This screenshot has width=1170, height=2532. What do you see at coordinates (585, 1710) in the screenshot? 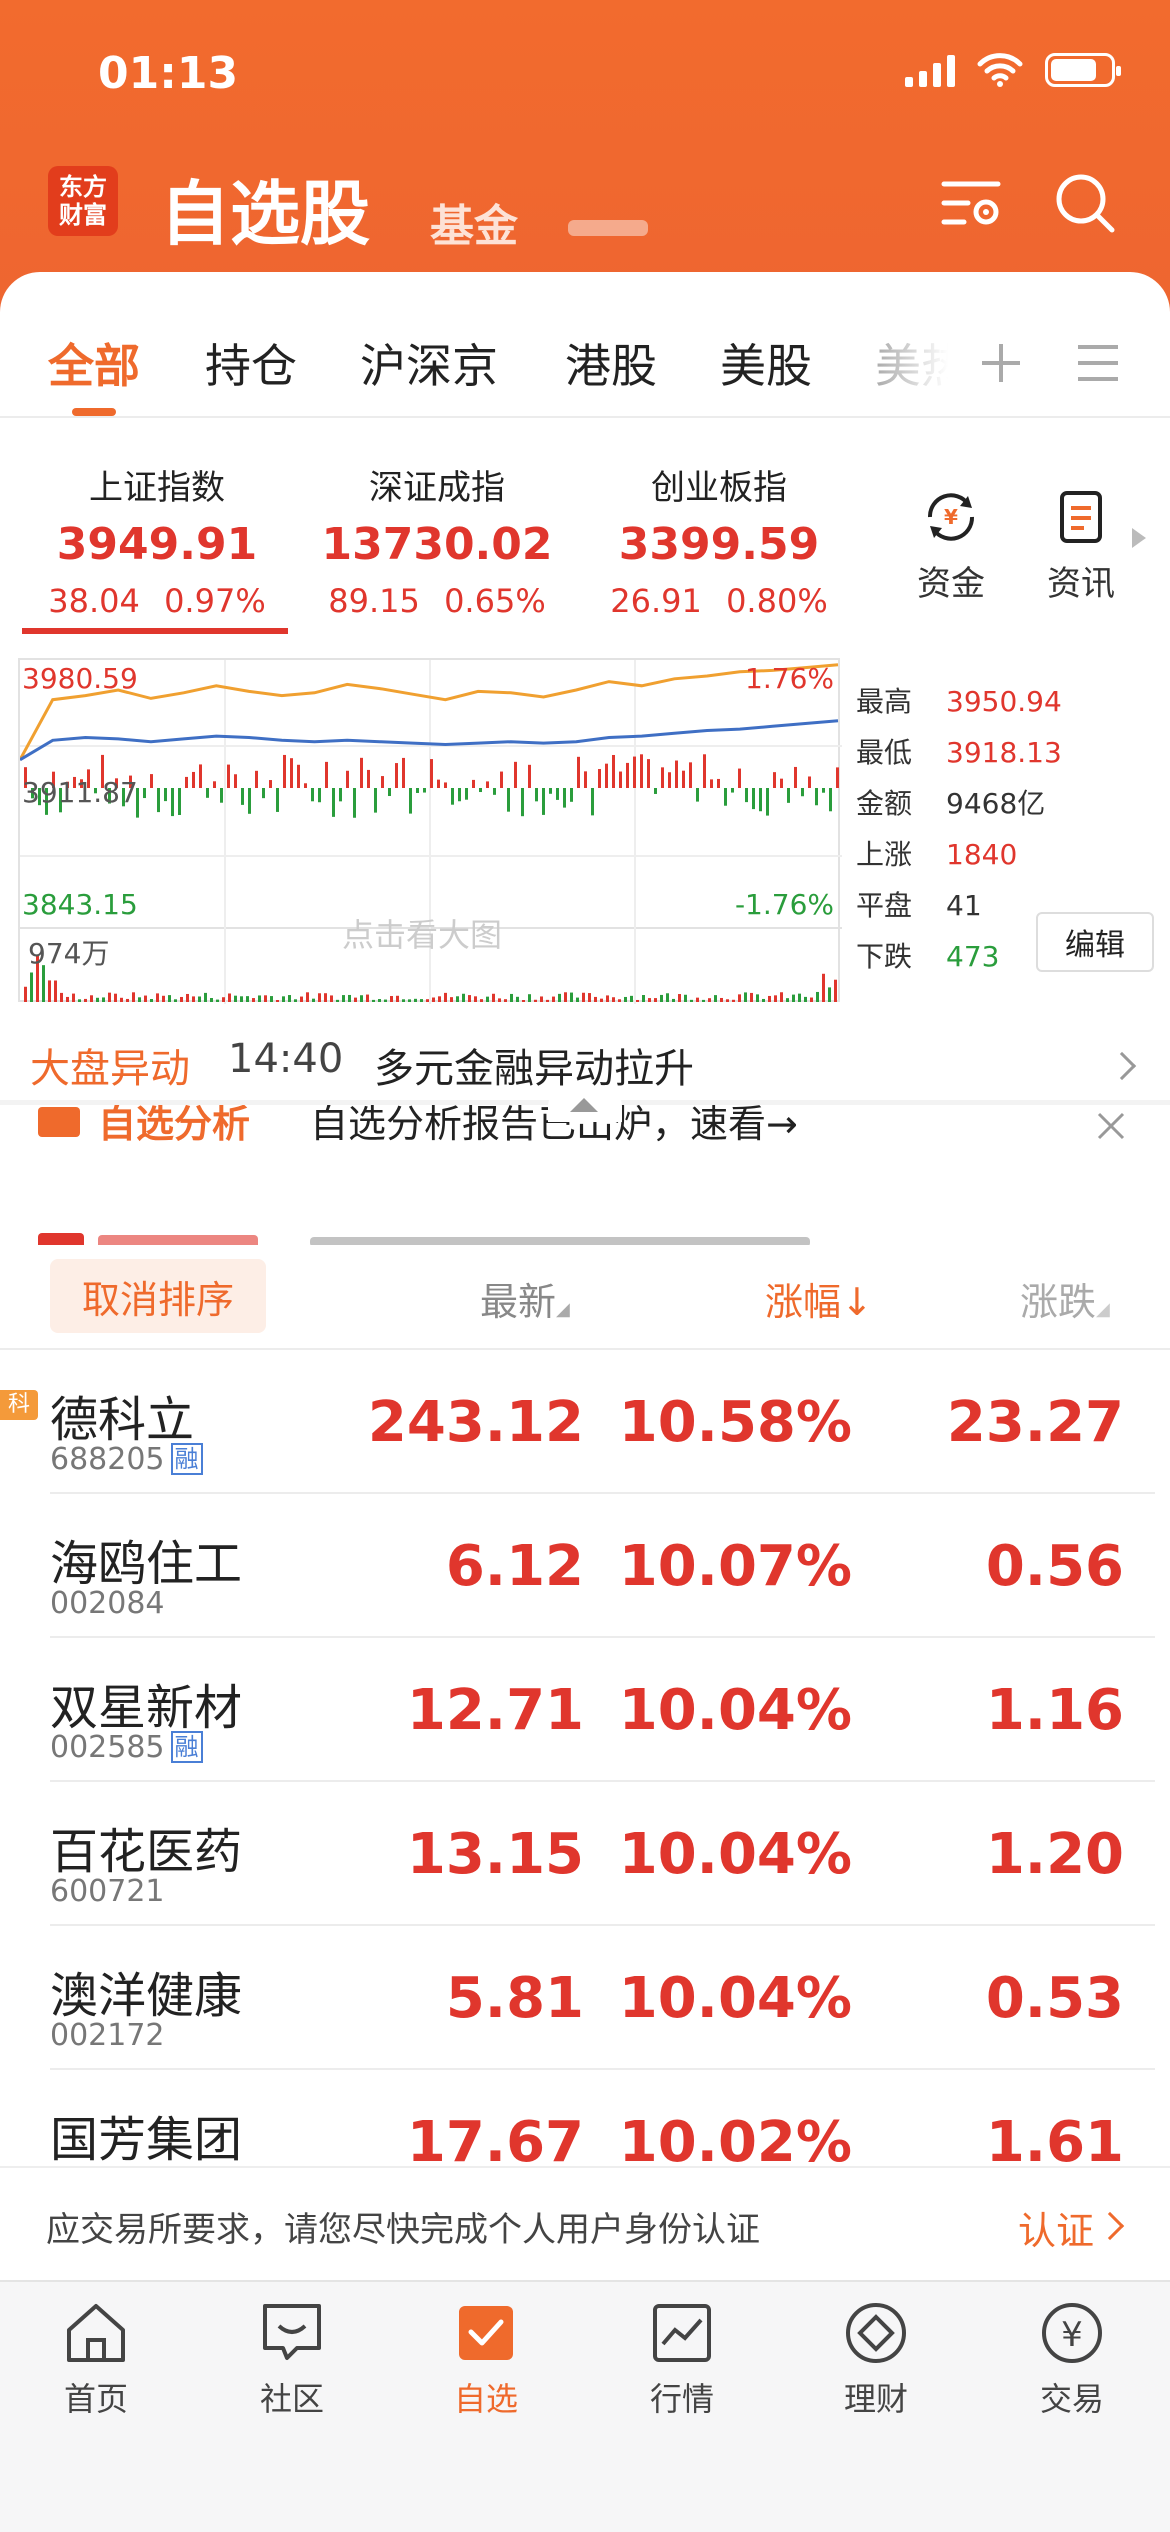
I see `stock-row: 双星新材 002585 融 12.71 10.04% 1.16` at bounding box center [585, 1710].